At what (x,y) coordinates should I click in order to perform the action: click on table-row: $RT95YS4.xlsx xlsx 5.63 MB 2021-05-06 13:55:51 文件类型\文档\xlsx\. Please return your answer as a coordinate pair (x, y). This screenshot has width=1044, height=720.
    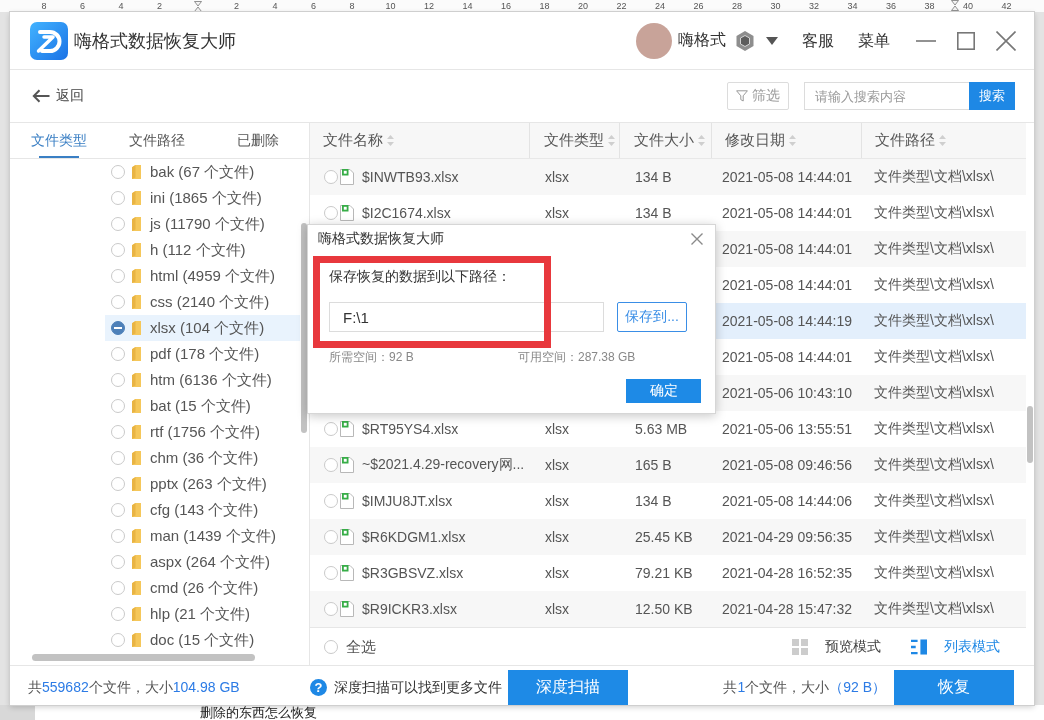
    Looking at the image, I should click on (668, 429).